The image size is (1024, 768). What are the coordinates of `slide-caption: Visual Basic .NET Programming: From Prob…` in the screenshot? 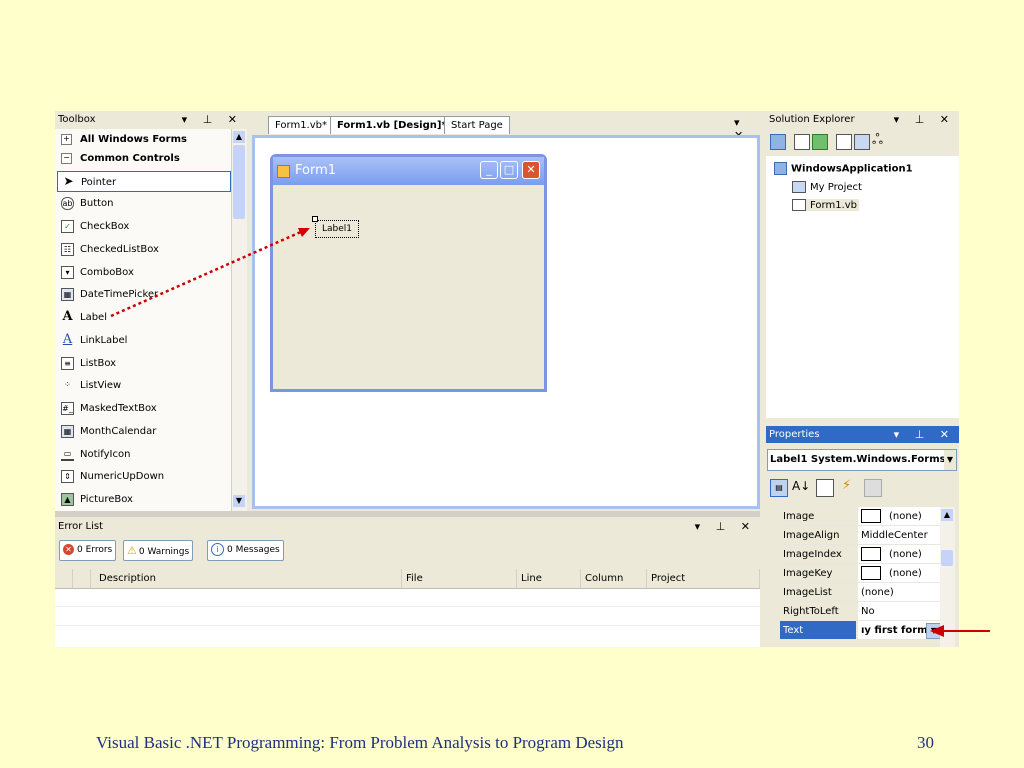 It's located at (360, 742).